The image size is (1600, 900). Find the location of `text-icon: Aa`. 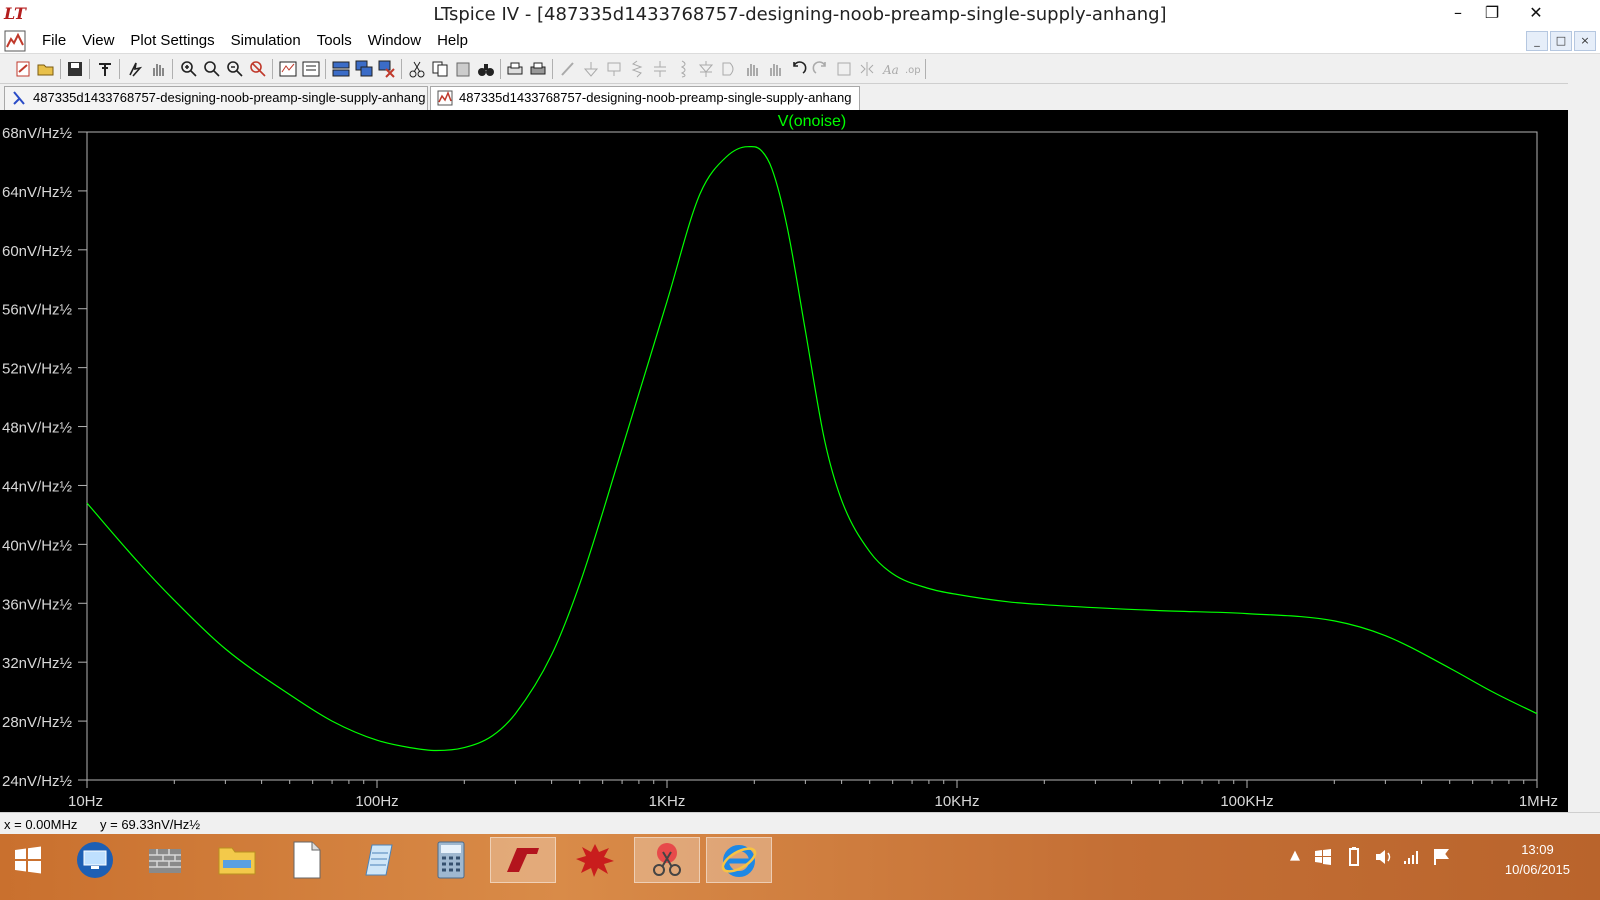

text-icon: Aa is located at coordinates (890, 69).